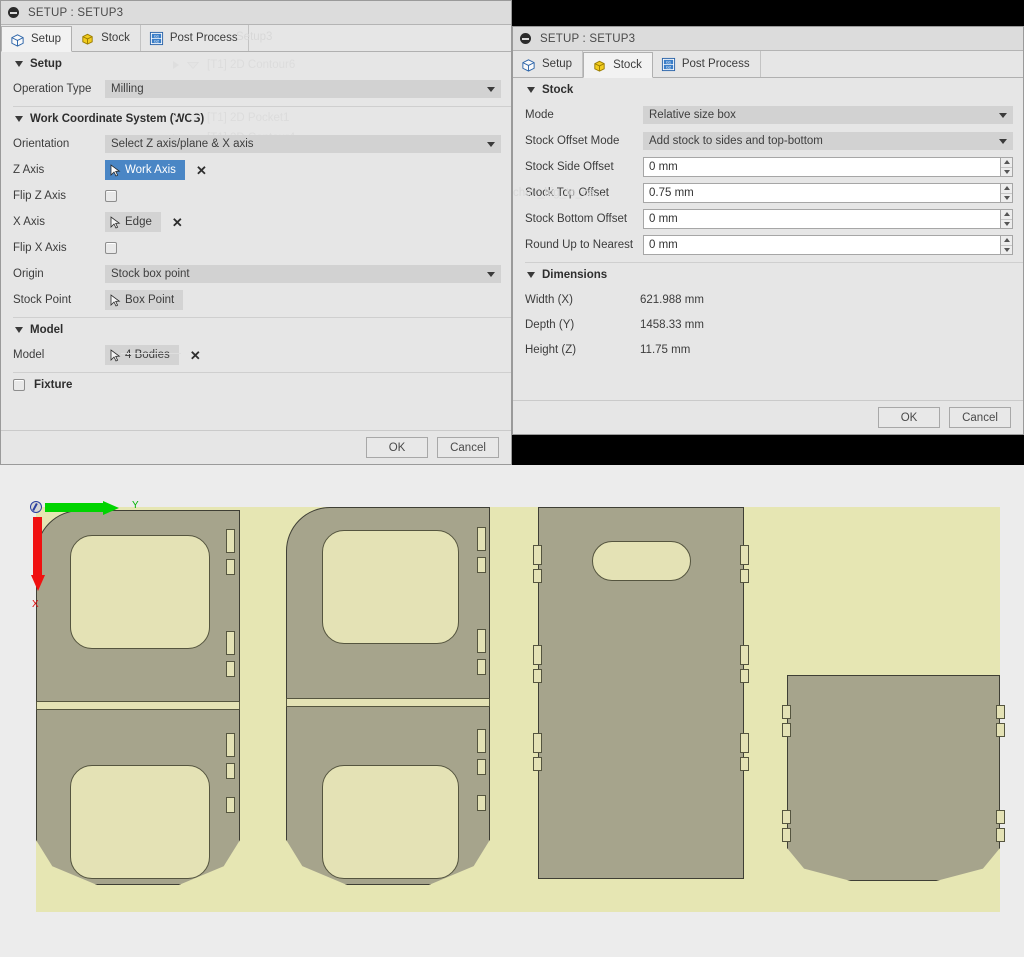 Image resolution: width=1024 pixels, height=957 pixels. What do you see at coordinates (150, 170) in the screenshot?
I see `z-axis-value: Work Axis` at bounding box center [150, 170].